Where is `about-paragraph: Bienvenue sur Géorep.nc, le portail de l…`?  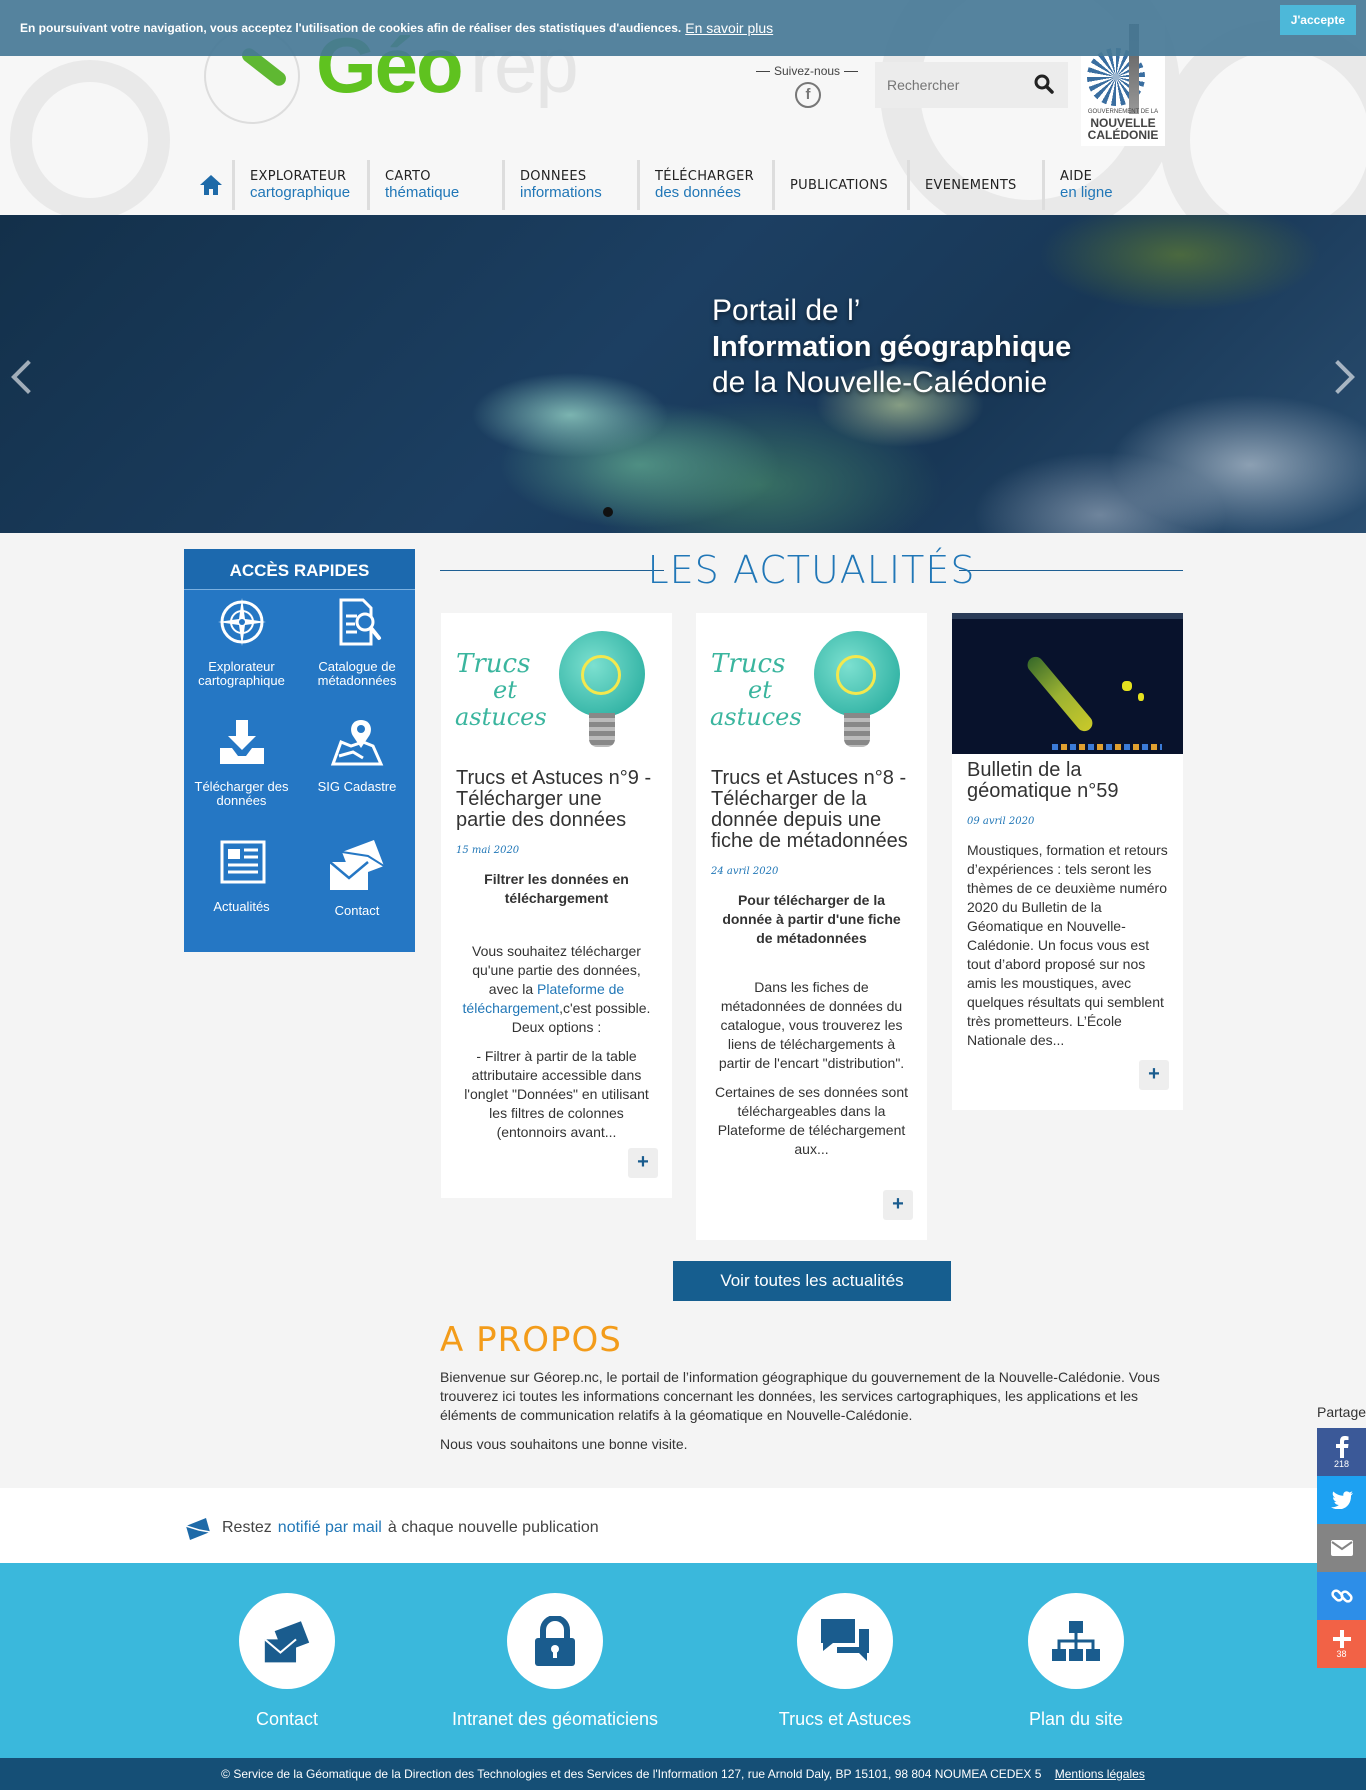 about-paragraph: Bienvenue sur Géorep.nc, le portail de l… is located at coordinates (800, 1396).